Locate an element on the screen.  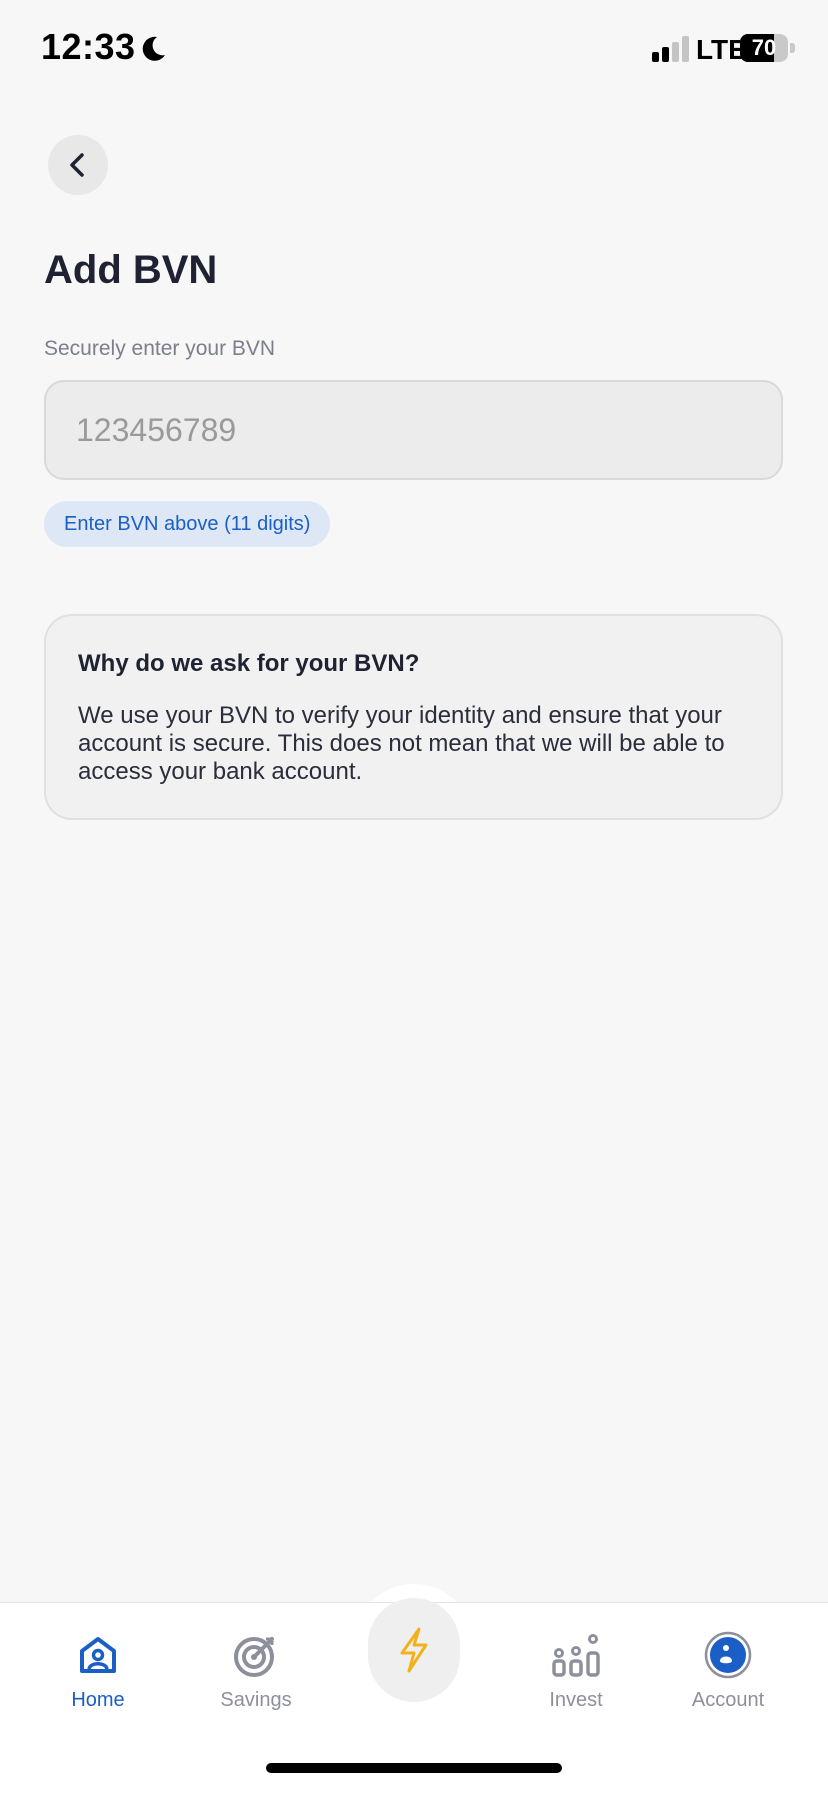
status-bar: 12:33 LTE 70 is located at coordinates (414, 50).